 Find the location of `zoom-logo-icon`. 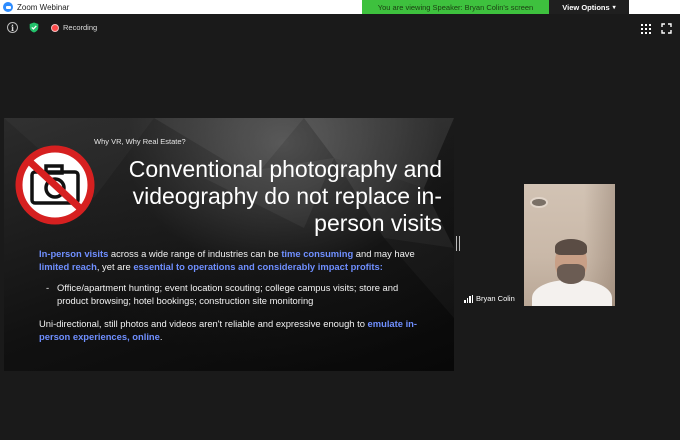

zoom-logo-icon is located at coordinates (8, 7).